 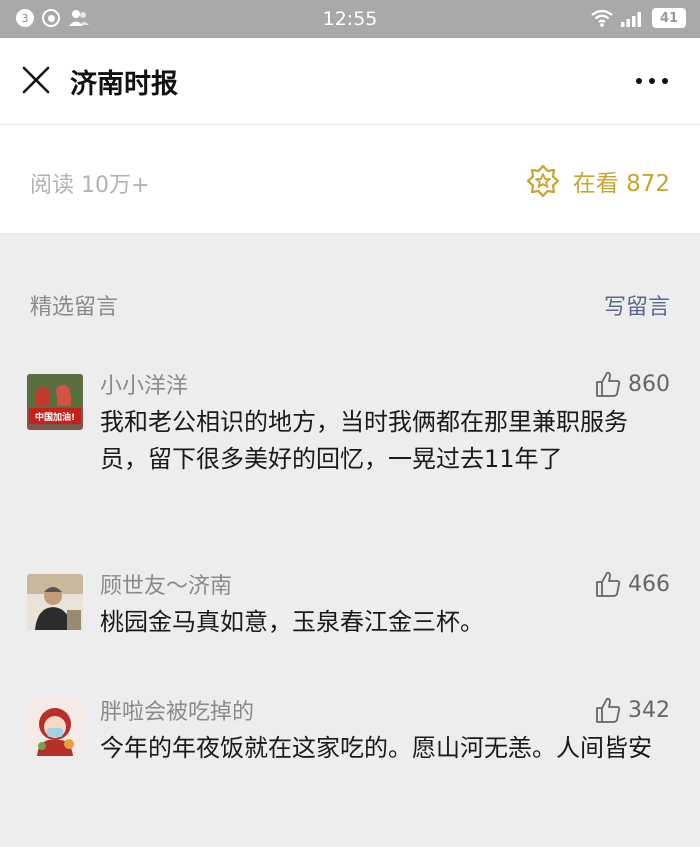 I want to click on more-dots-icon, so click(x=652, y=81).